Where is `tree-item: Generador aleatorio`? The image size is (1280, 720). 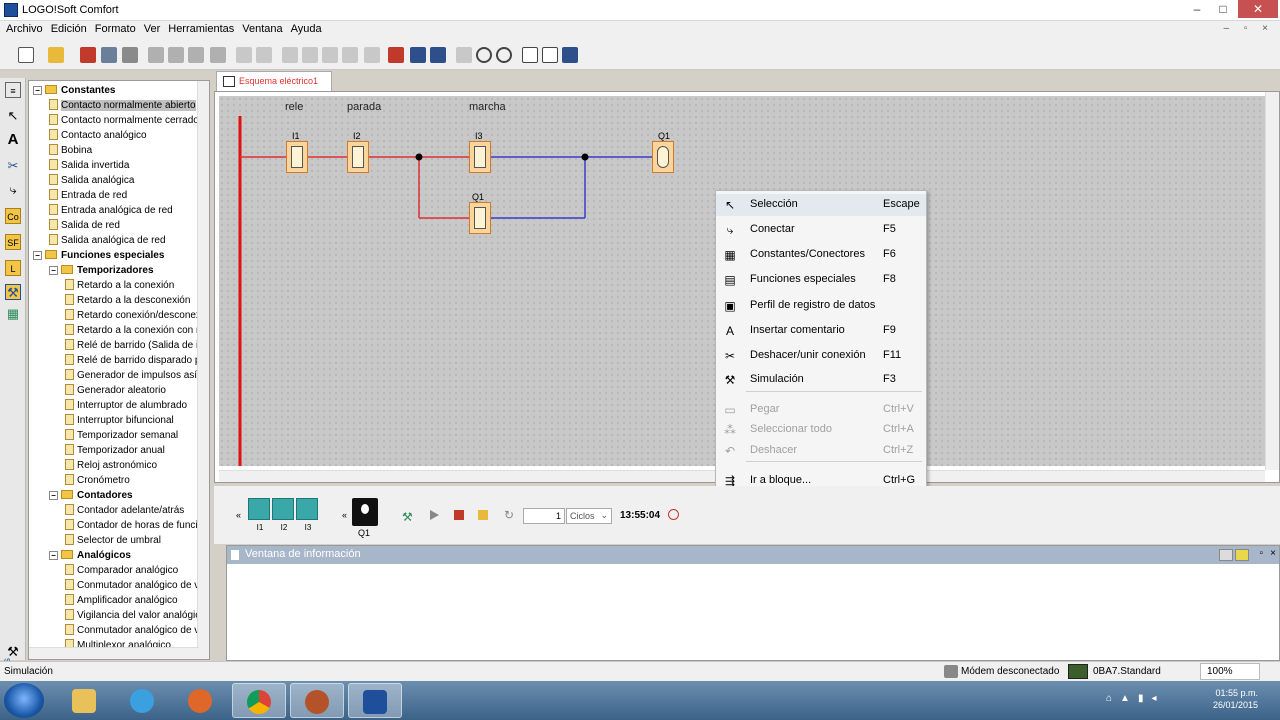
tree-item: Generador aleatorio is located at coordinates (115, 390).